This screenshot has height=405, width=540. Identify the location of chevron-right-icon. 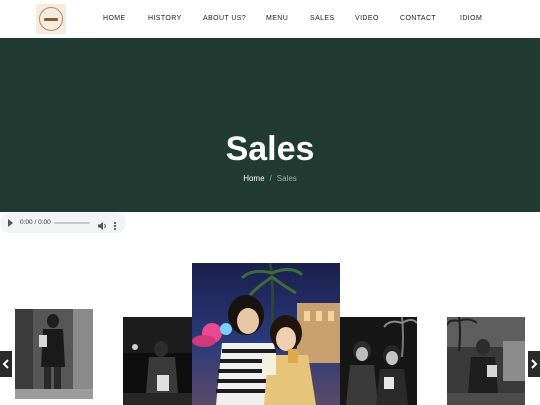
(534, 364).